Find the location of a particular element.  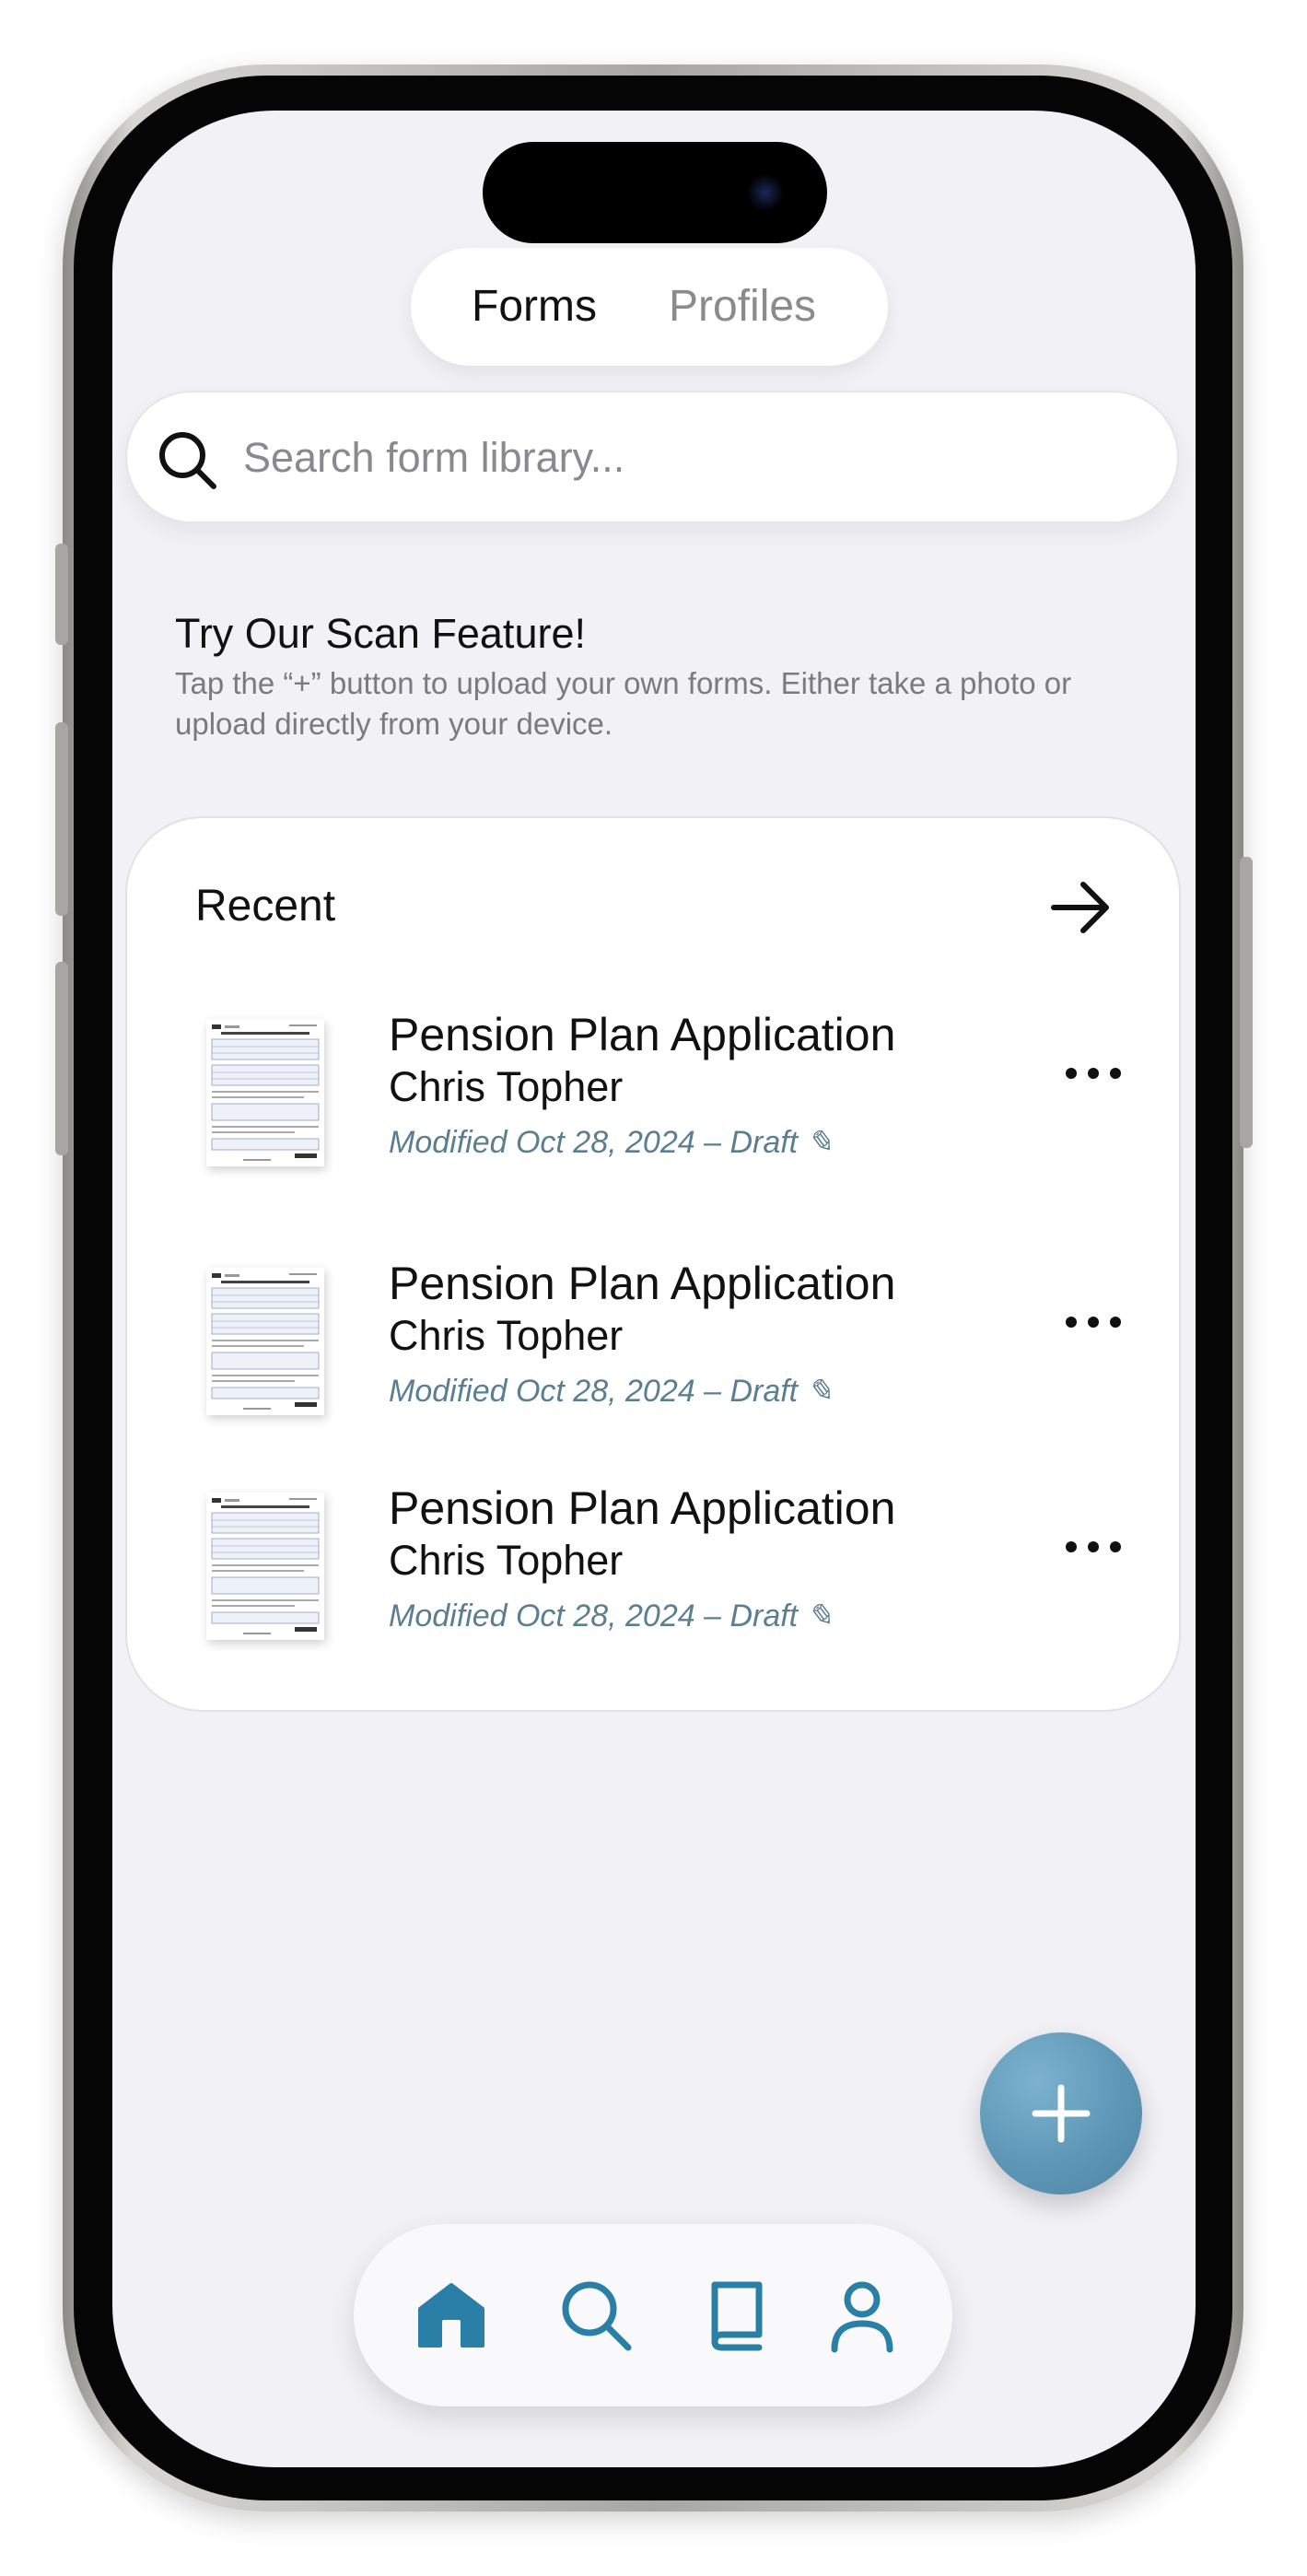

add-form-button is located at coordinates (1061, 2113).